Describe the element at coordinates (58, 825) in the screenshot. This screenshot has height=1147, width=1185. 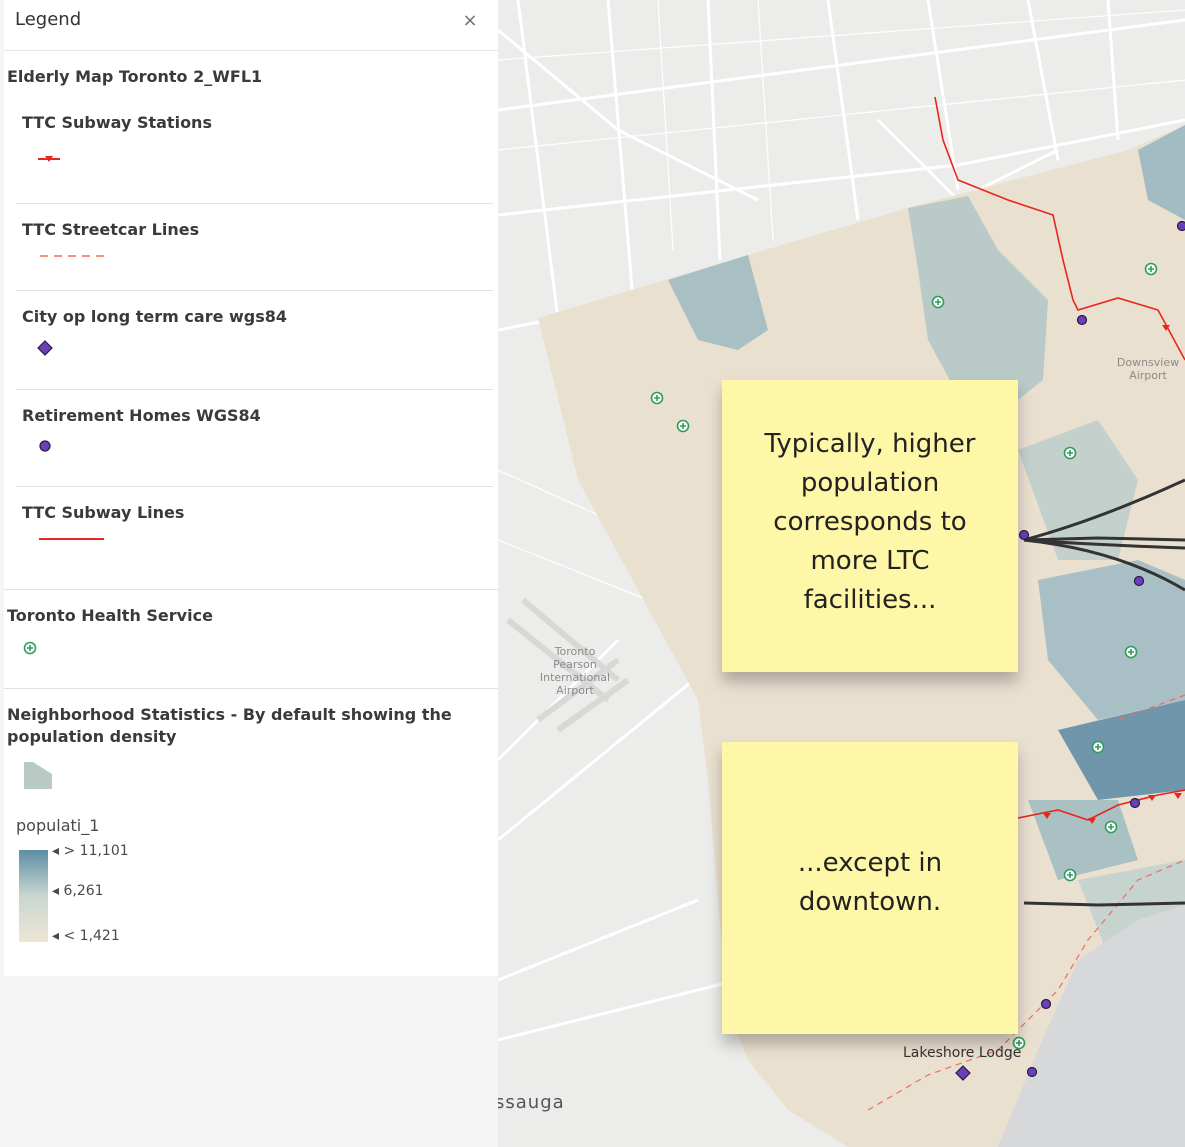
I see `ramp-field-label: populati_1` at that location.